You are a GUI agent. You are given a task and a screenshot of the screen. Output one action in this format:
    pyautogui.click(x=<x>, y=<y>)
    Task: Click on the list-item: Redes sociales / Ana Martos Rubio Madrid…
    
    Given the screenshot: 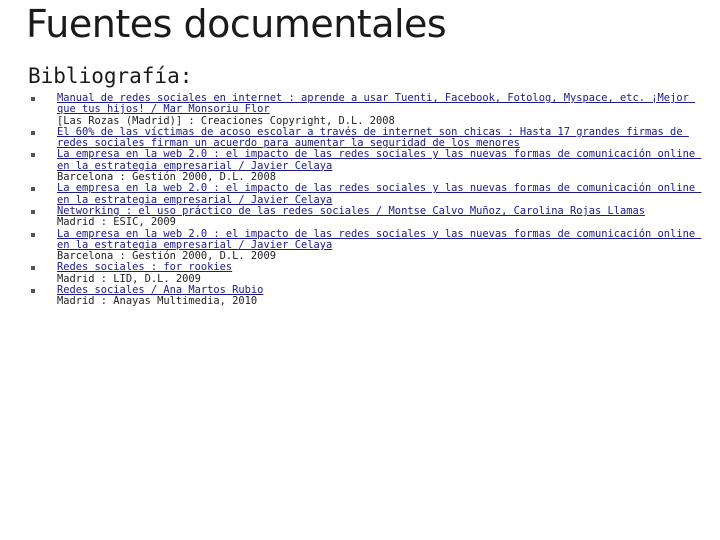 What is the action you would take?
    pyautogui.click(x=370, y=296)
    